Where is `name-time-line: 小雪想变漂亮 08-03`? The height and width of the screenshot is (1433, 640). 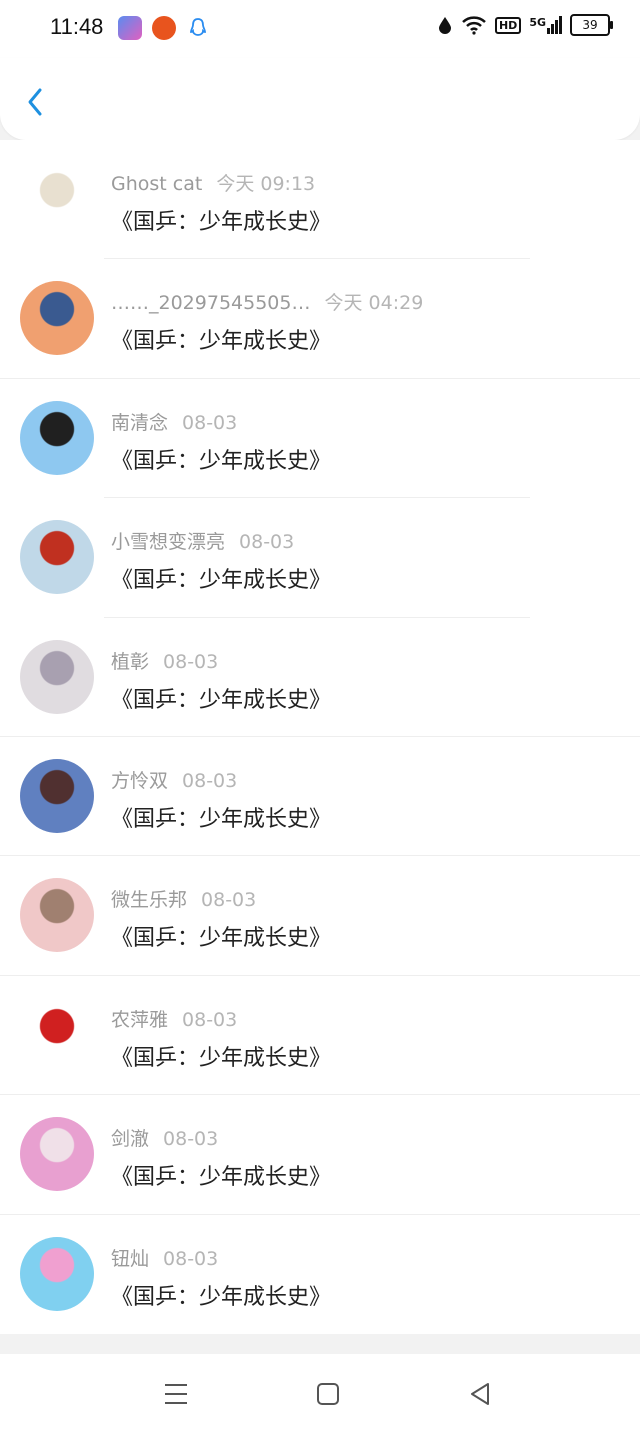
name-time-line: 小雪想变漂亮 08-03 is located at coordinates (202, 540).